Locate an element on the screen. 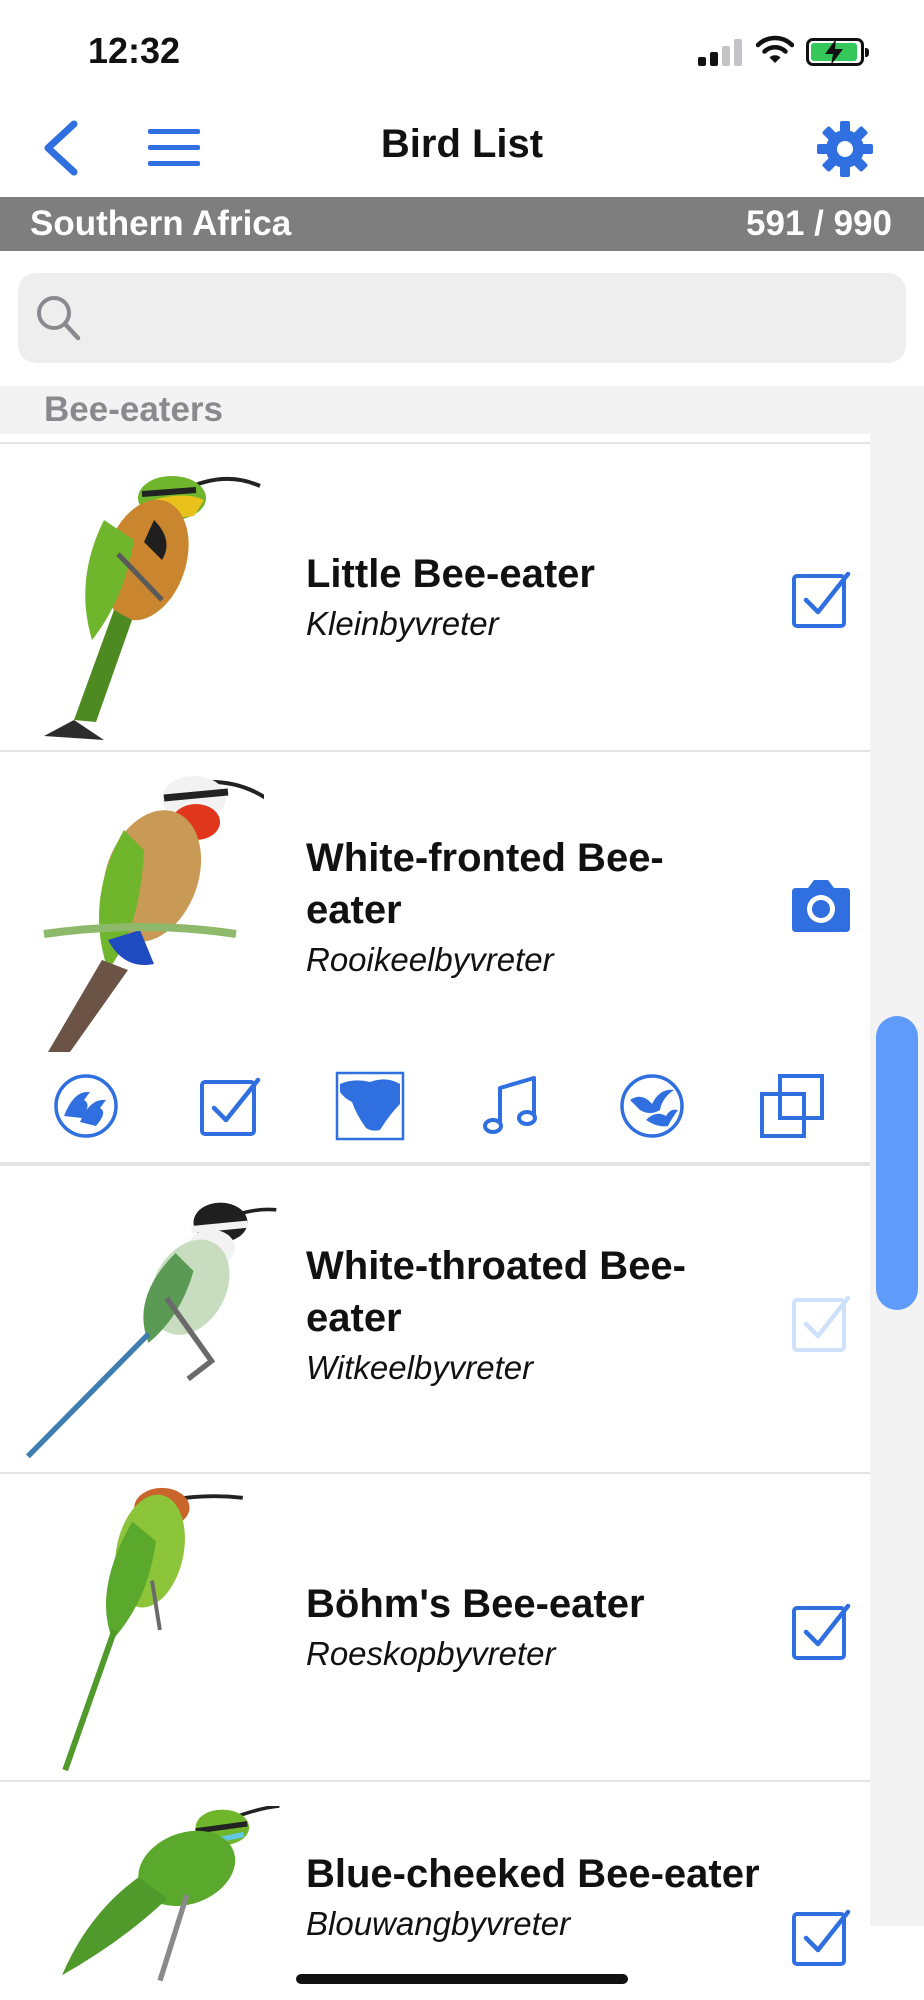 This screenshot has width=924, height=2000. status-time: 12:32 is located at coordinates (134, 50).